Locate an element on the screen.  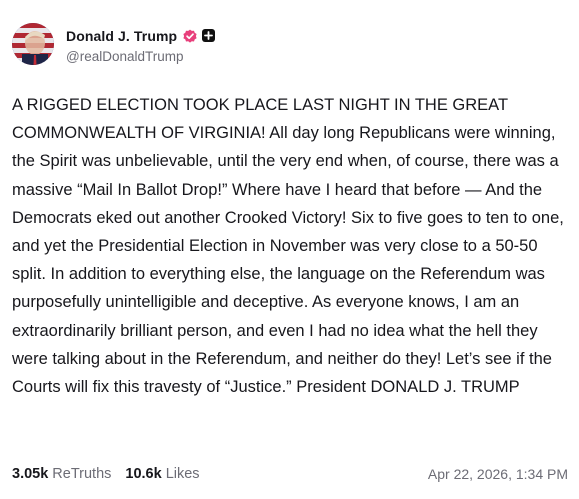
plus-icon is located at coordinates (209, 35).